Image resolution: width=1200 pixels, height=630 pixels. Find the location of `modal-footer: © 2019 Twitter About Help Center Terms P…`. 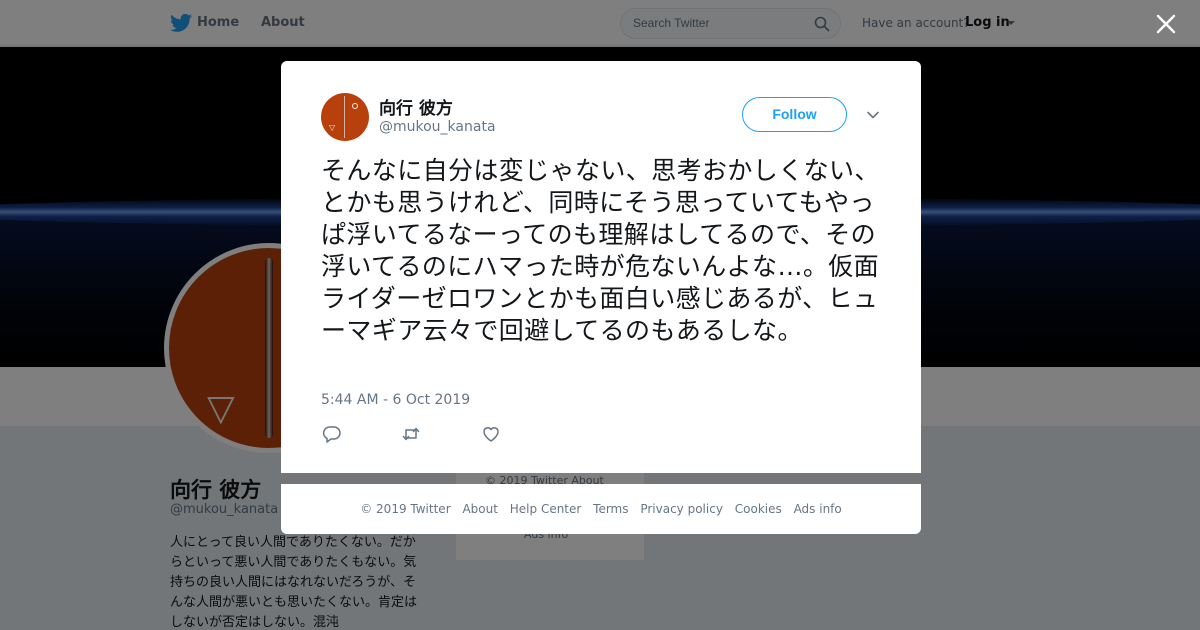

modal-footer: © 2019 Twitter About Help Center Terms P… is located at coordinates (601, 509).